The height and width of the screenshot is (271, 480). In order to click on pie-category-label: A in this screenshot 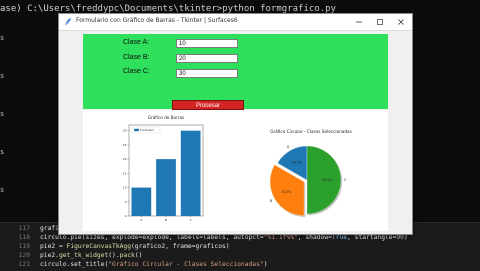, I will do `click(288, 147)`.